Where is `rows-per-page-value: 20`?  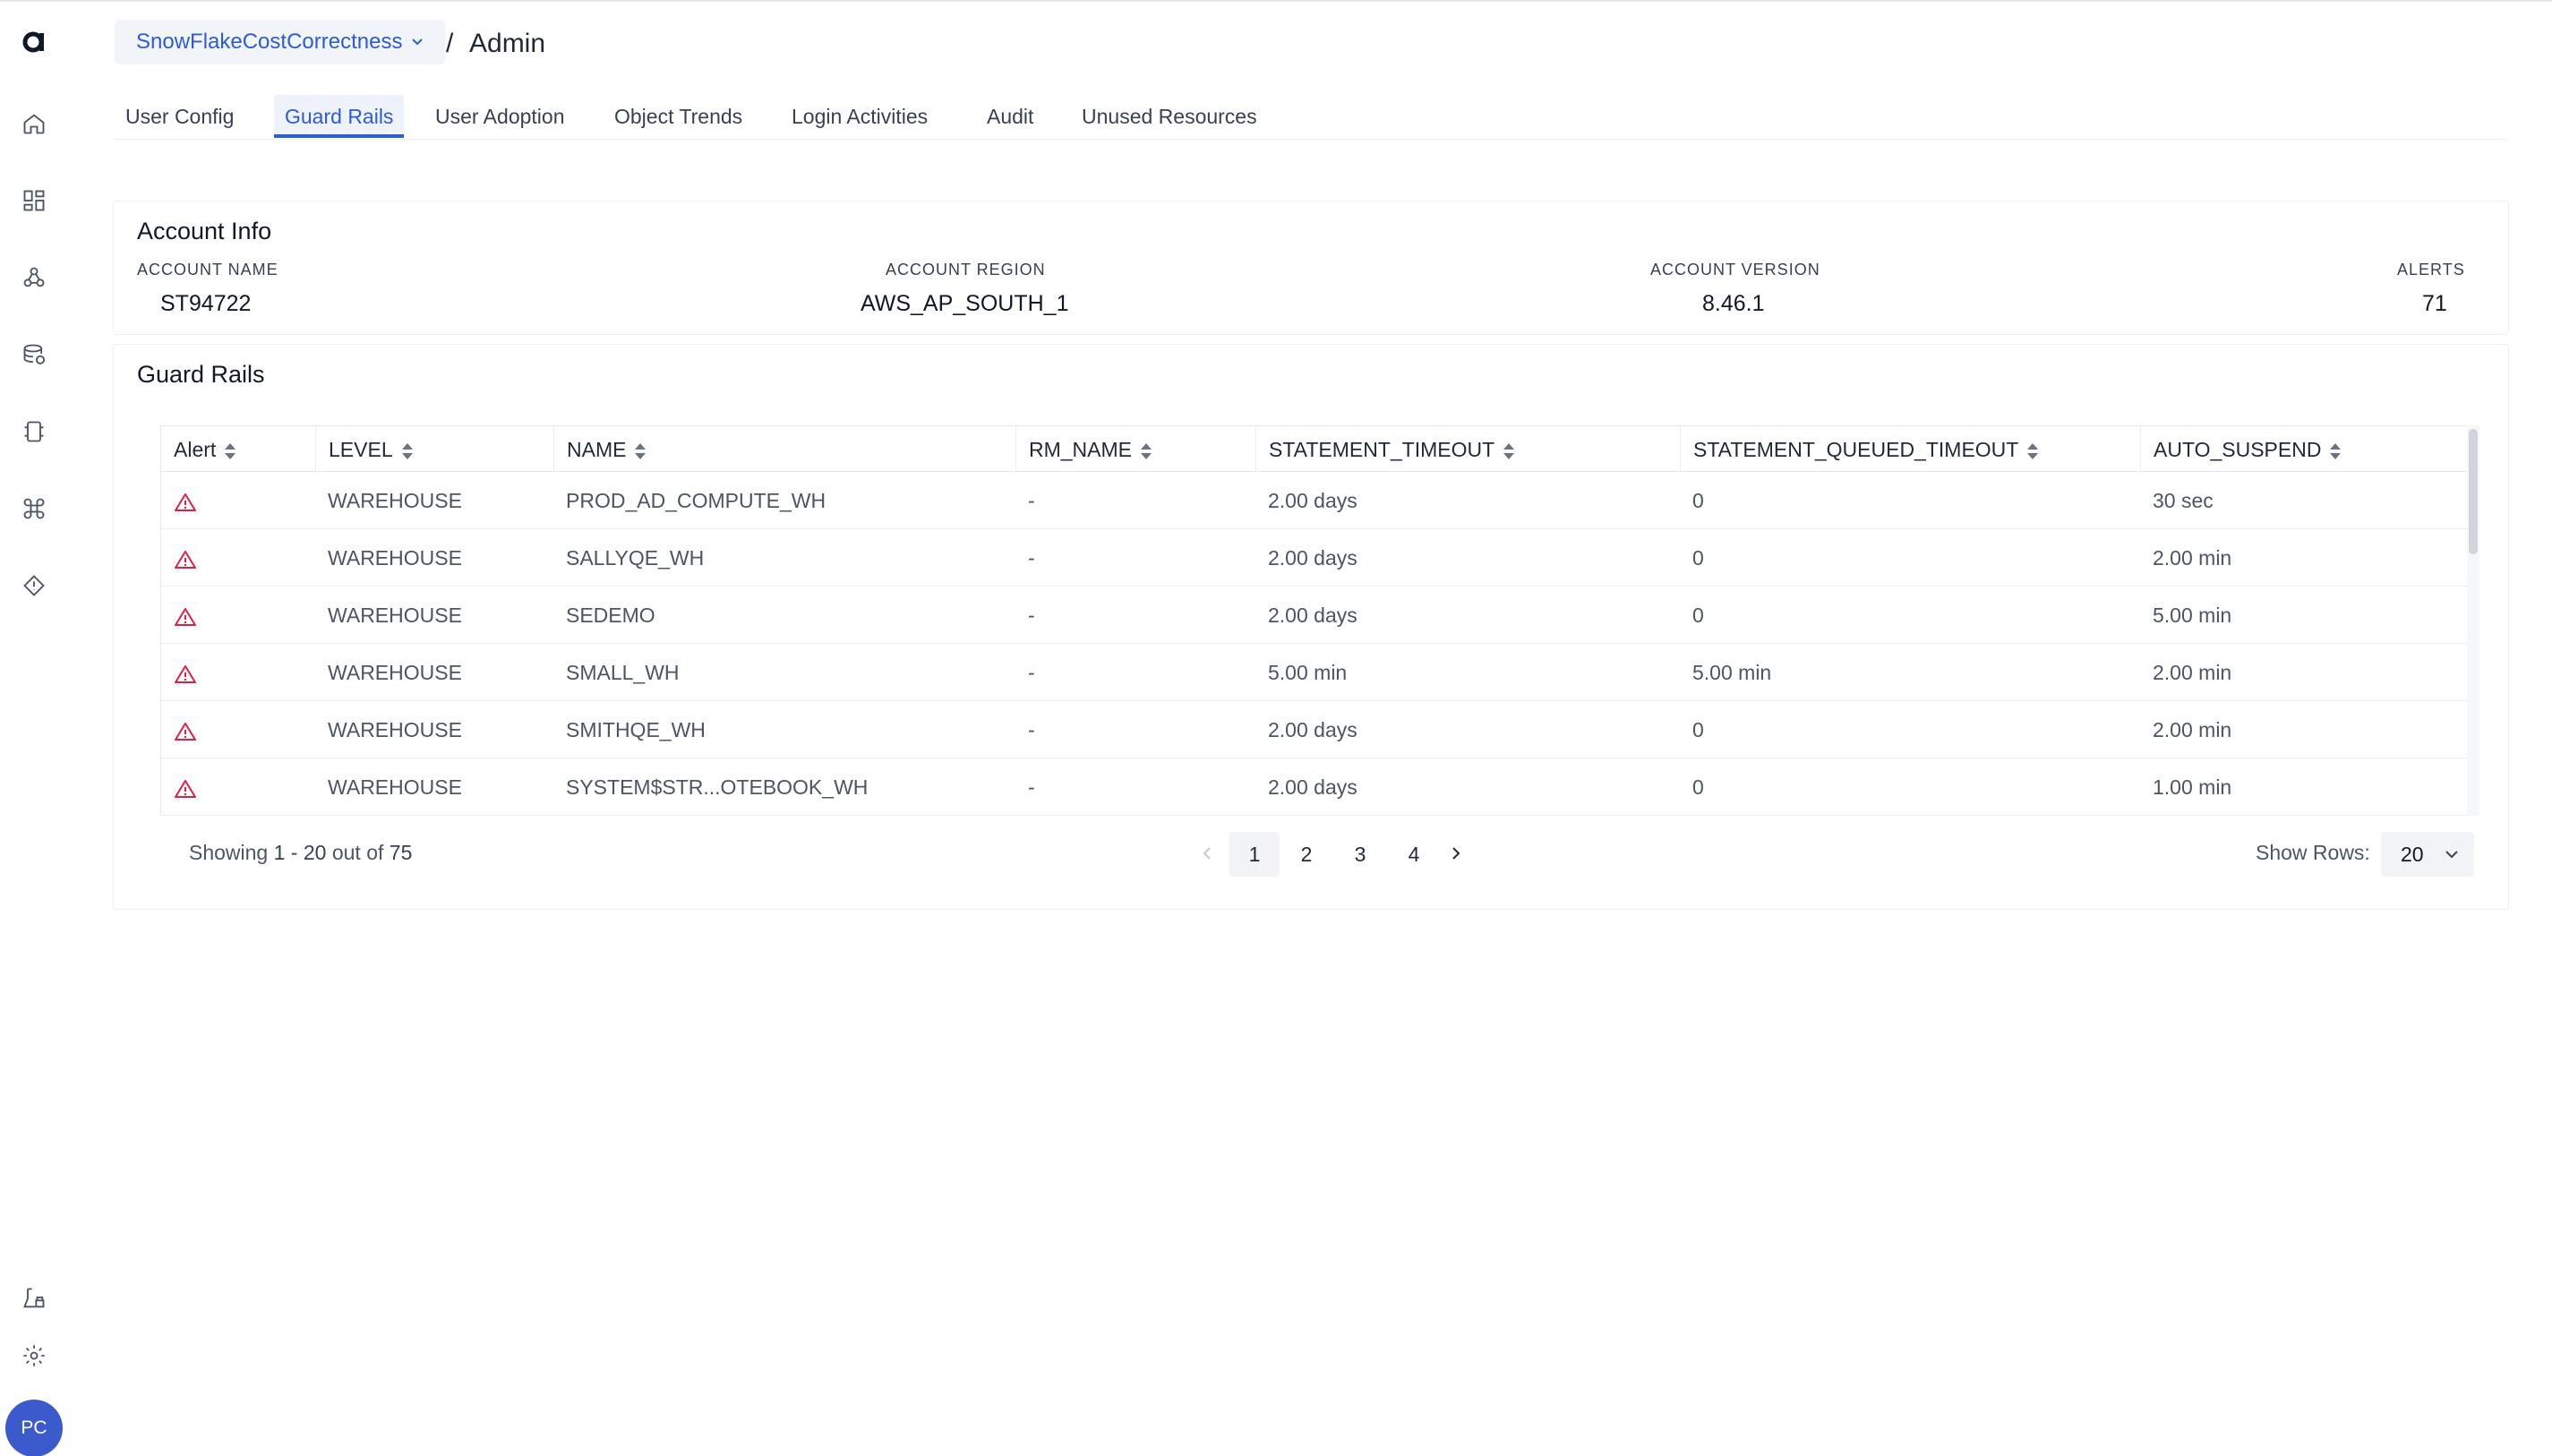 rows-per-page-value: 20 is located at coordinates (2412, 854).